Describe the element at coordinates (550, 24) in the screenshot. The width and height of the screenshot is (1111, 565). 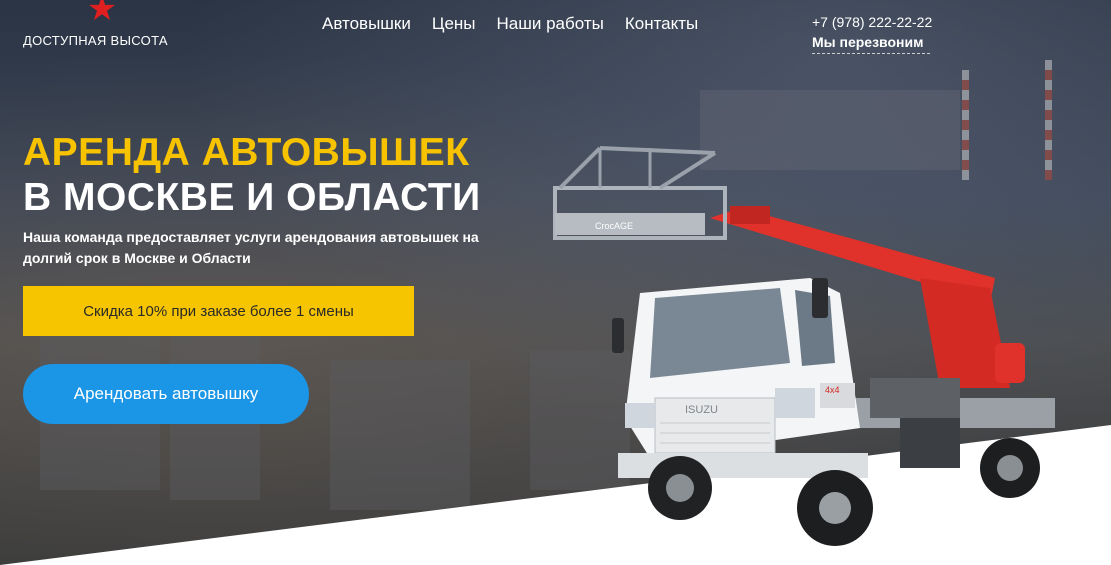
I see `nav-item-works: Наши работы` at that location.